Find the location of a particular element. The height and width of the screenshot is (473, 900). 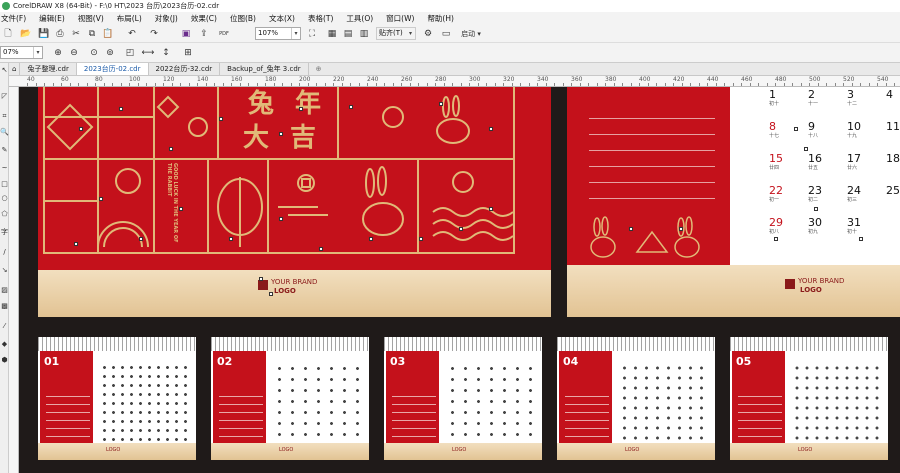

smart-fill-icon: ⬢ is located at coordinates (4, 360).